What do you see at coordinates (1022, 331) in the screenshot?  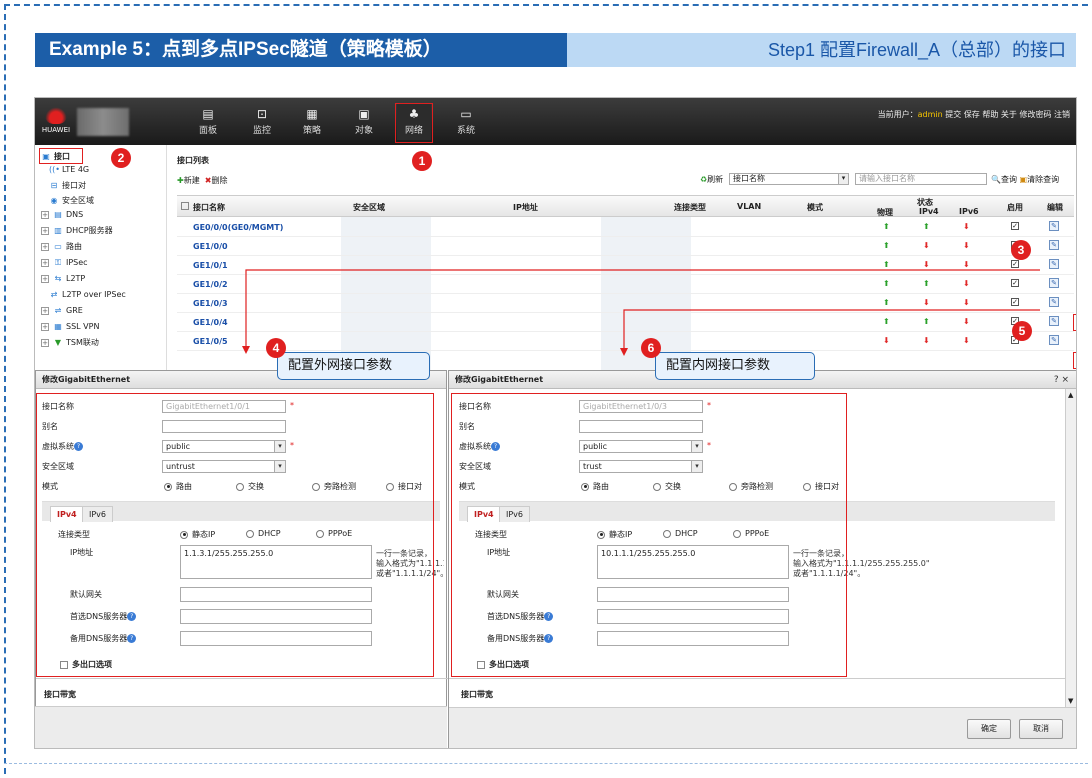 I see `step-marker-5: 5` at bounding box center [1022, 331].